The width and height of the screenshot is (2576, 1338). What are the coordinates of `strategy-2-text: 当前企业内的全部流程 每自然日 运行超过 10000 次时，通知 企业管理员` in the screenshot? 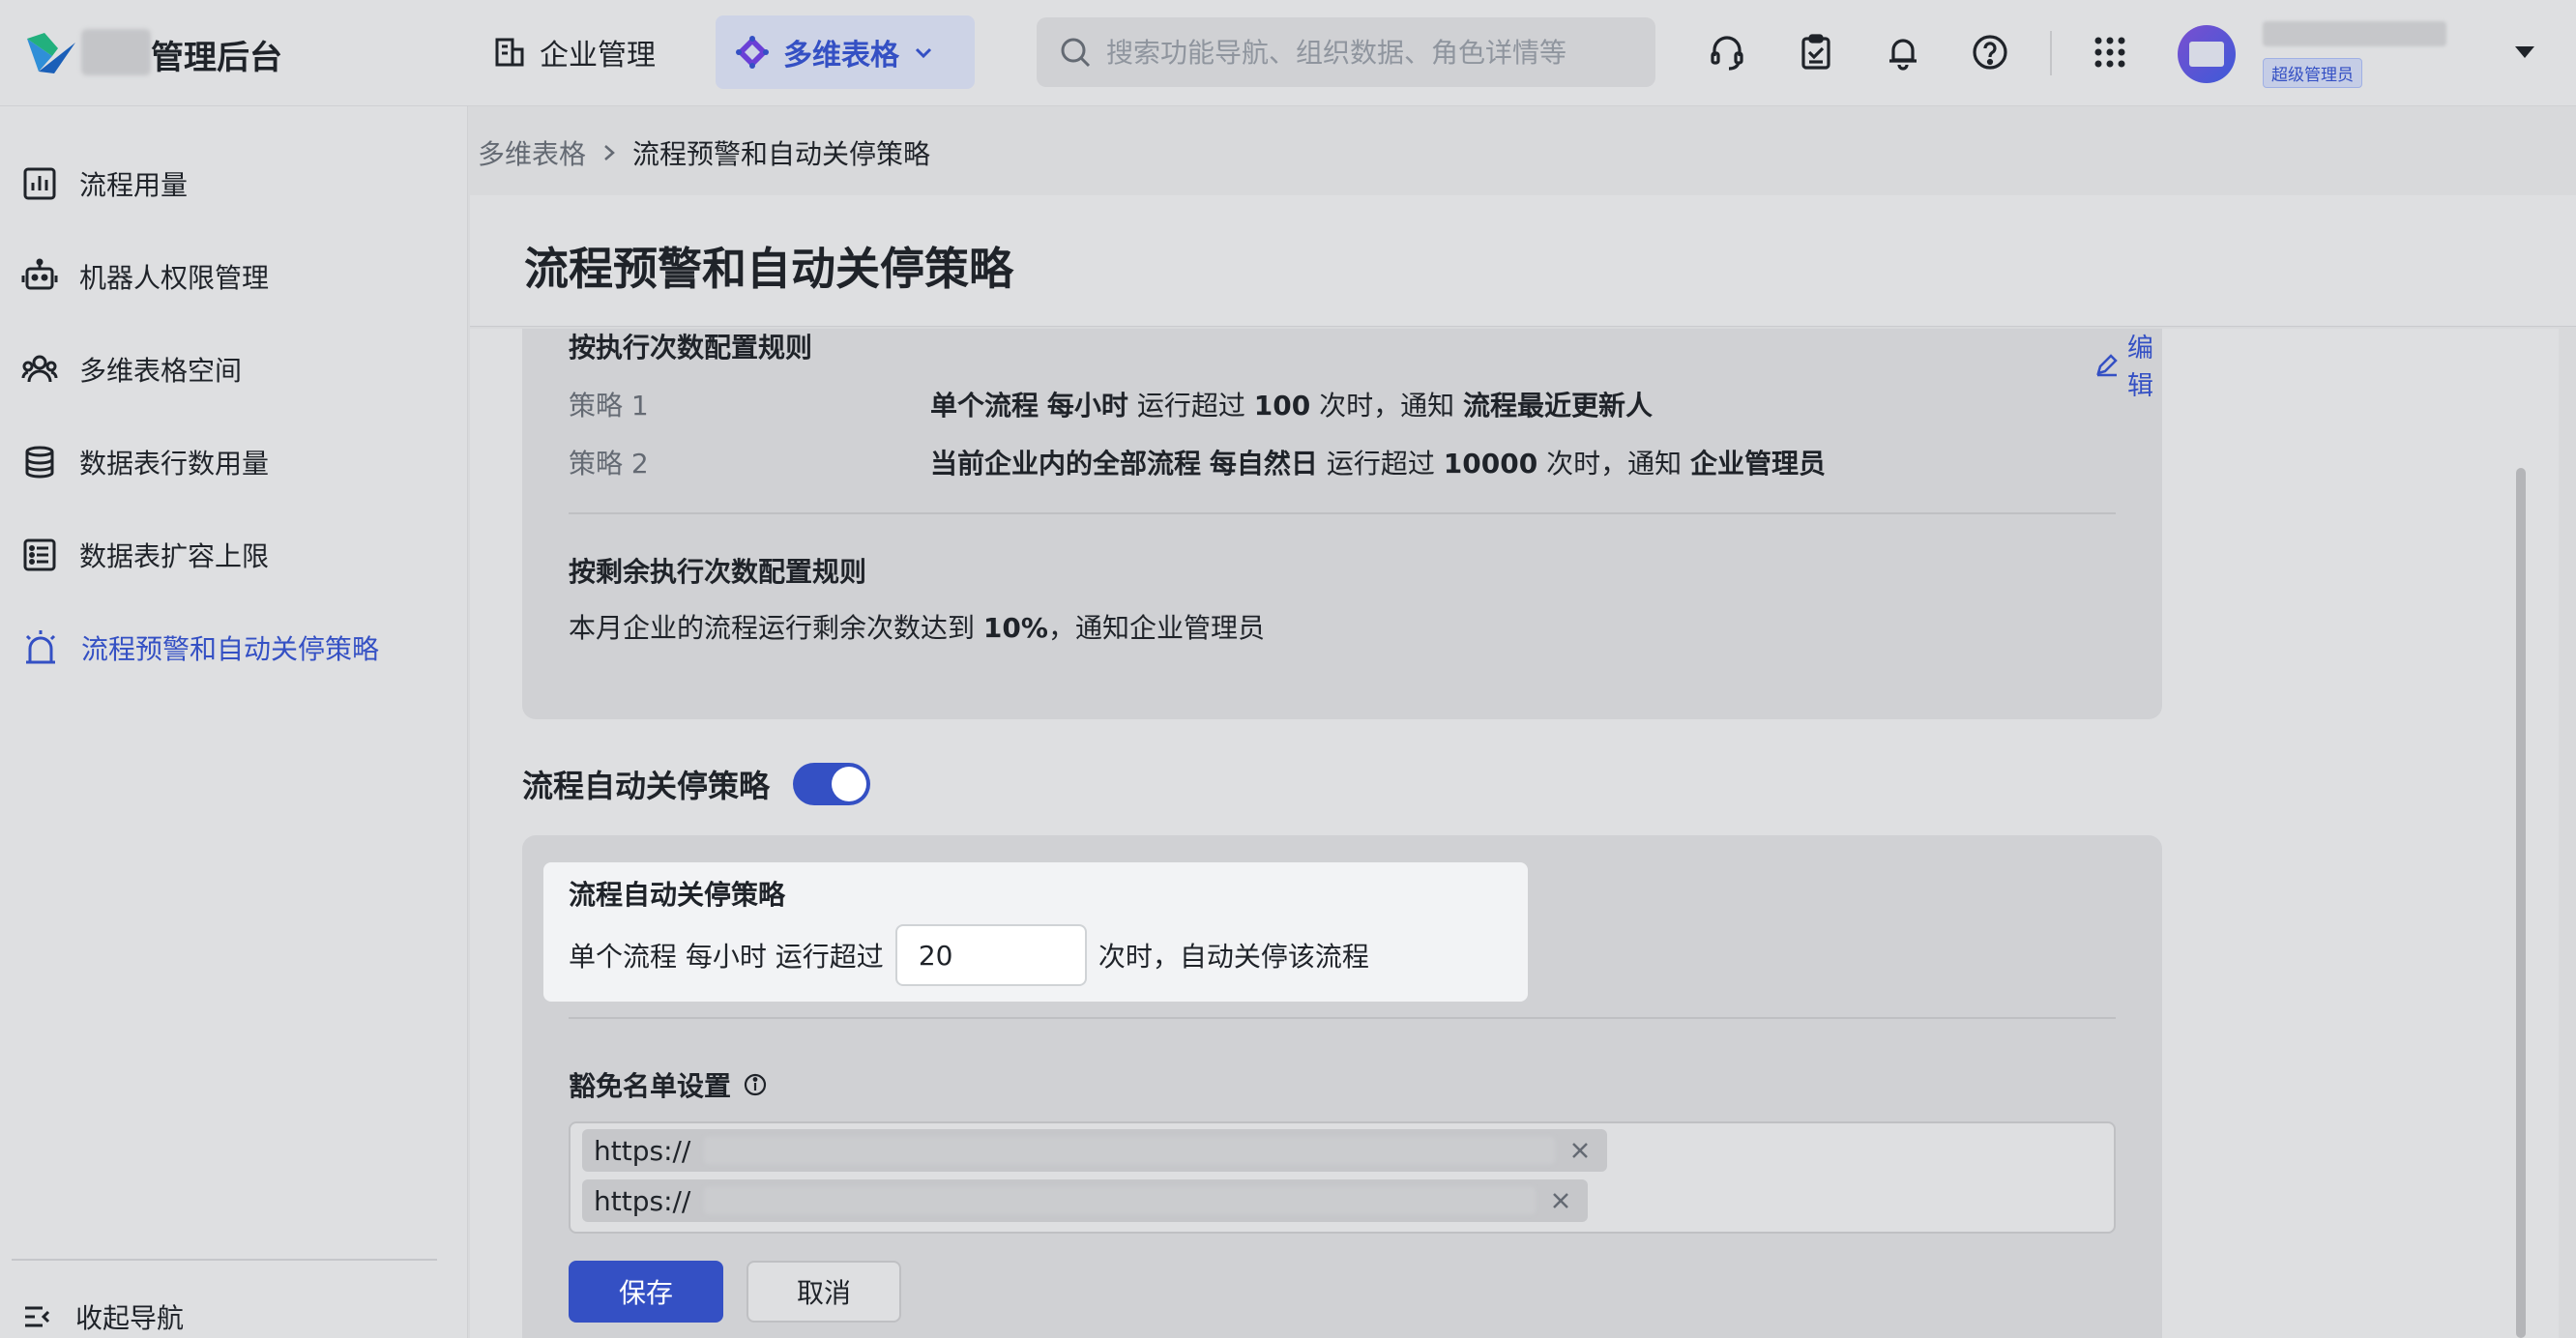 It's located at (1378, 464).